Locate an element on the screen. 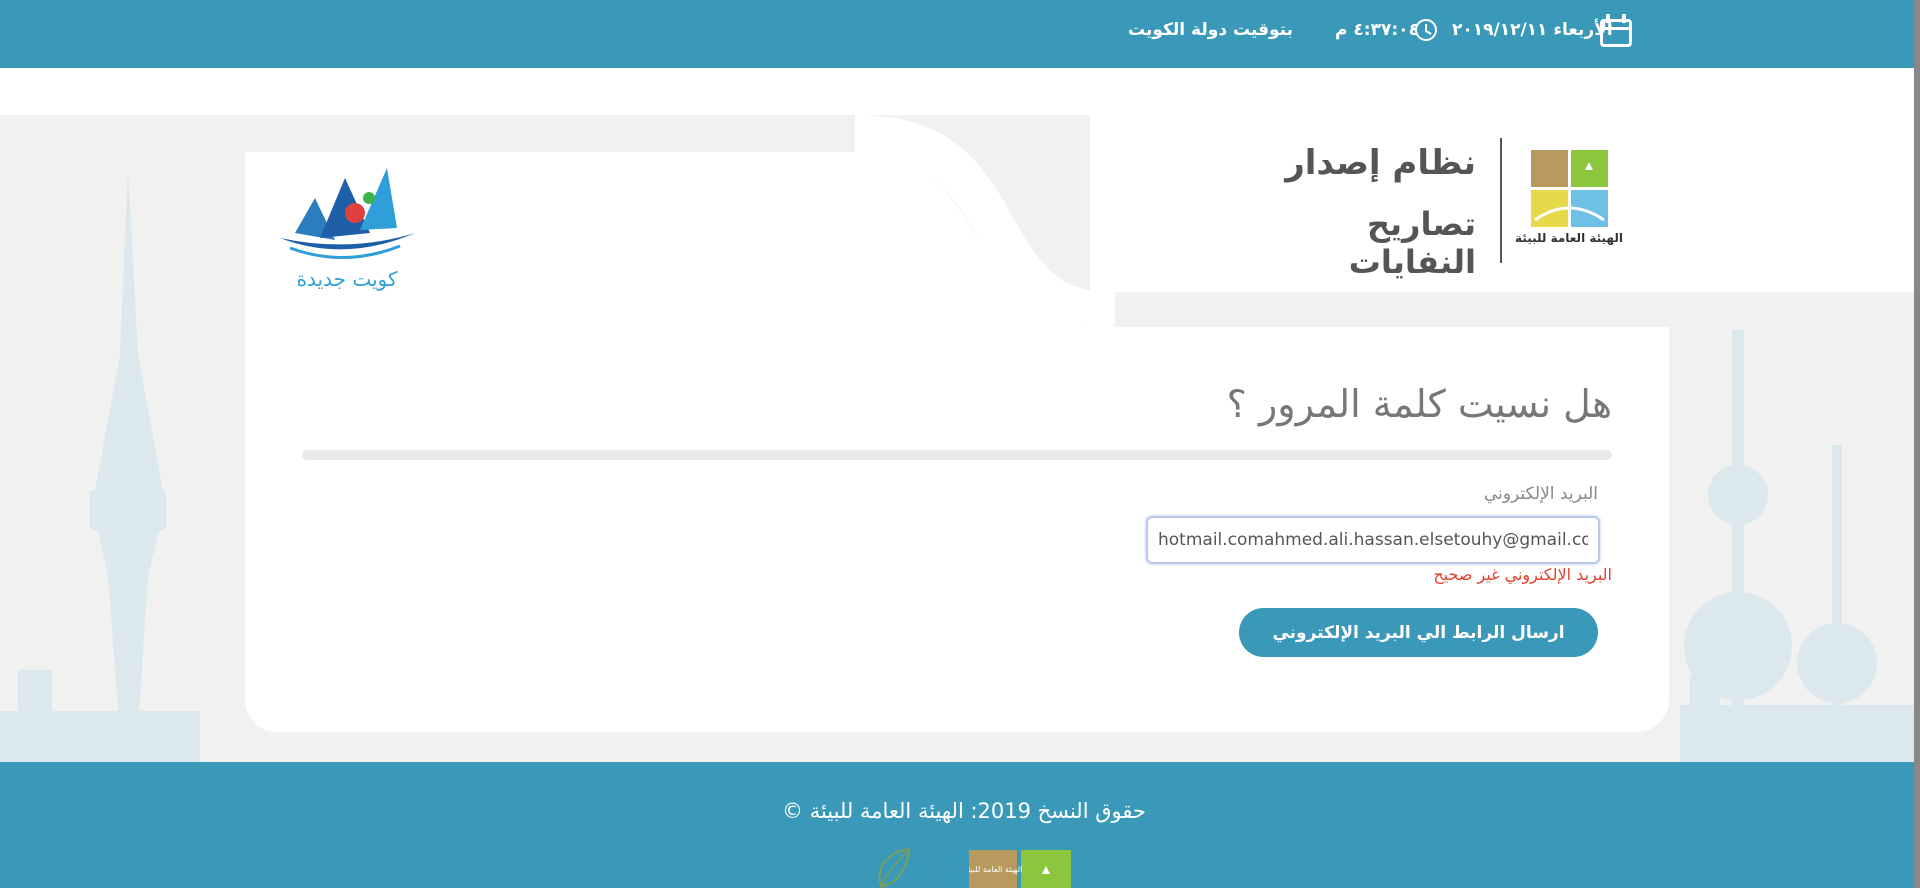  system-title-line1: نظام إصدار is located at coordinates (1380, 163).